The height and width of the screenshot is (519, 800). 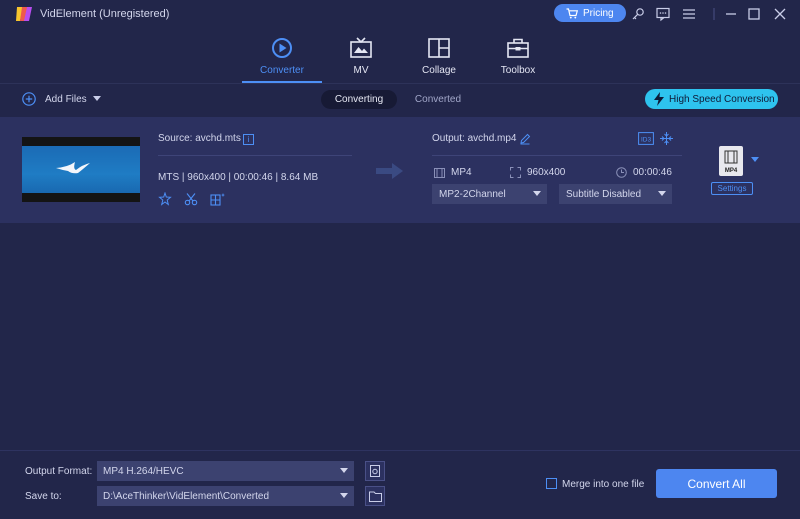 What do you see at coordinates (66, 99) in the screenshot?
I see `add-files-label: Add Files` at bounding box center [66, 99].